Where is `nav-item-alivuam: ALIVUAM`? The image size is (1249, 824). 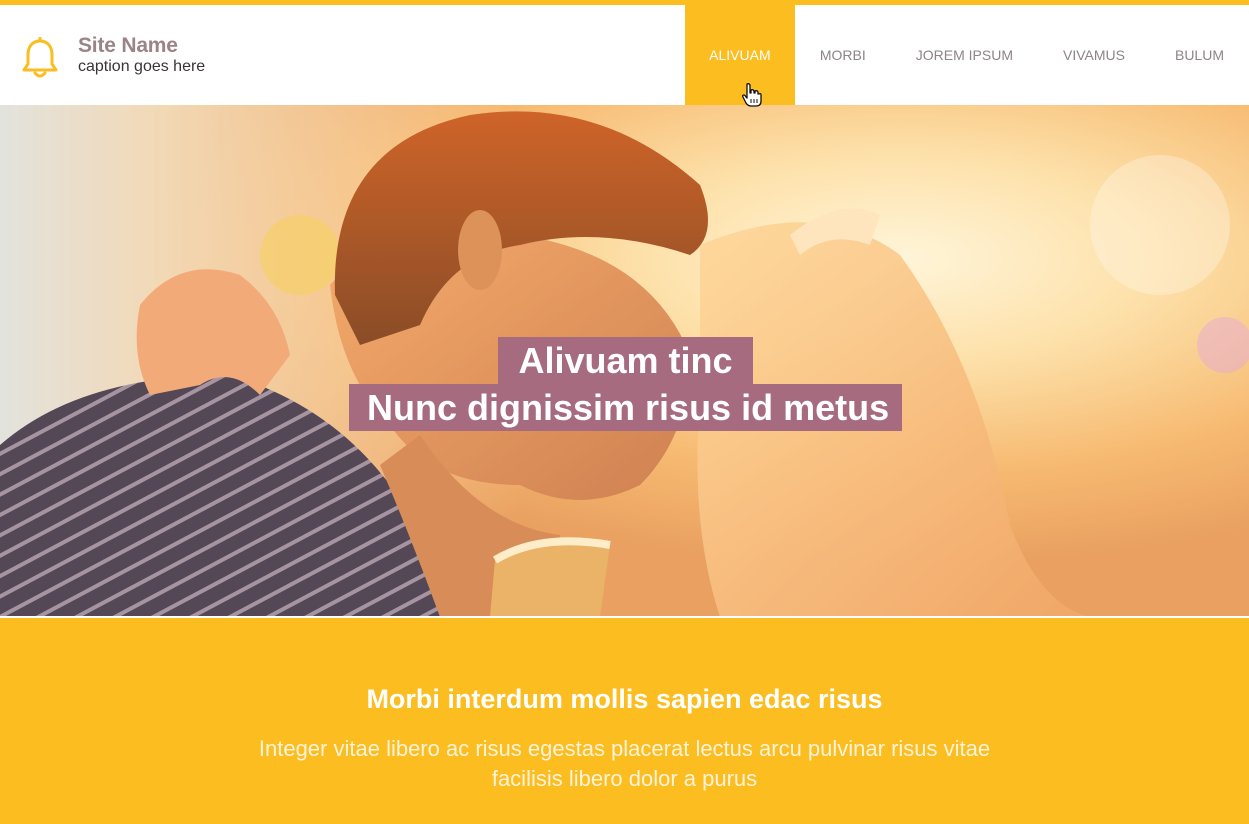 nav-item-alivuam: ALIVUAM is located at coordinates (739, 55).